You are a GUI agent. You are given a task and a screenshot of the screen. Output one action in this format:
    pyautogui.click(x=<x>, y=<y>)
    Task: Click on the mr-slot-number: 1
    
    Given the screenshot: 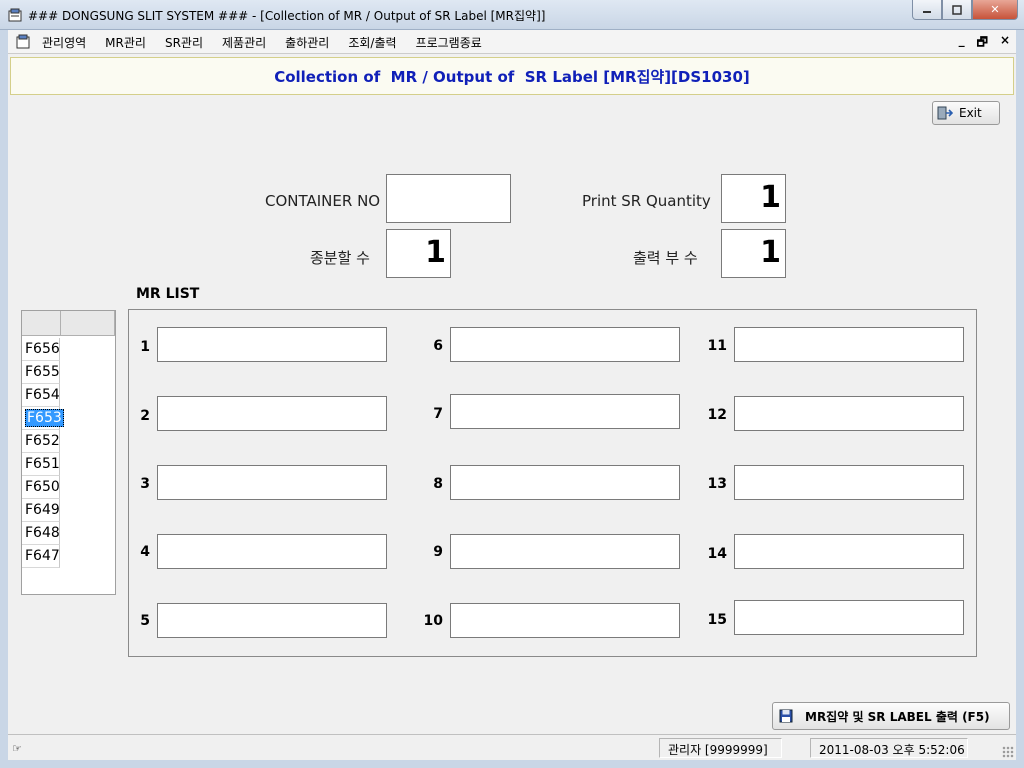 What is the action you would take?
    pyautogui.click(x=145, y=347)
    